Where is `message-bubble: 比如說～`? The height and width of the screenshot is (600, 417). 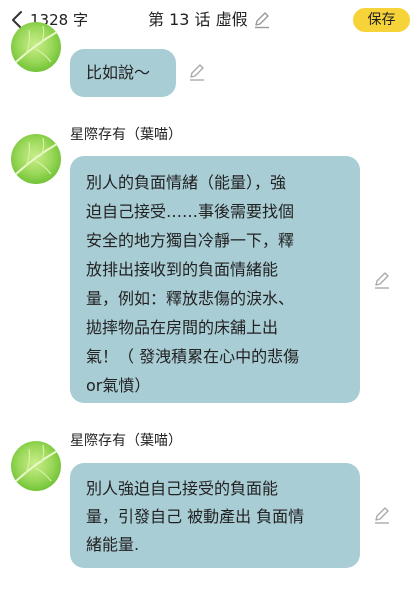
message-bubble: 比如說～ is located at coordinates (123, 73).